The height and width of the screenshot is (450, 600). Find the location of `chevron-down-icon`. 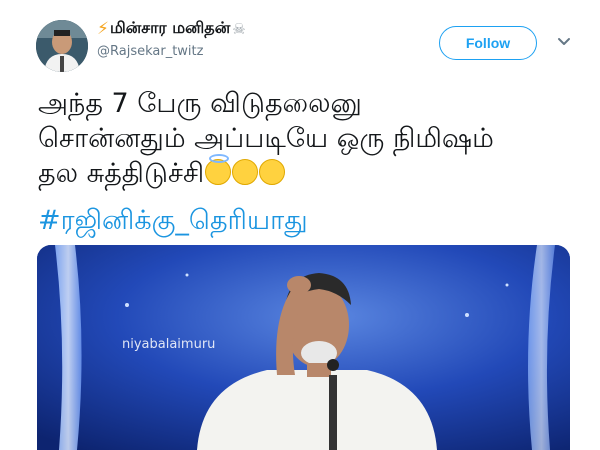

chevron-down-icon is located at coordinates (564, 42).